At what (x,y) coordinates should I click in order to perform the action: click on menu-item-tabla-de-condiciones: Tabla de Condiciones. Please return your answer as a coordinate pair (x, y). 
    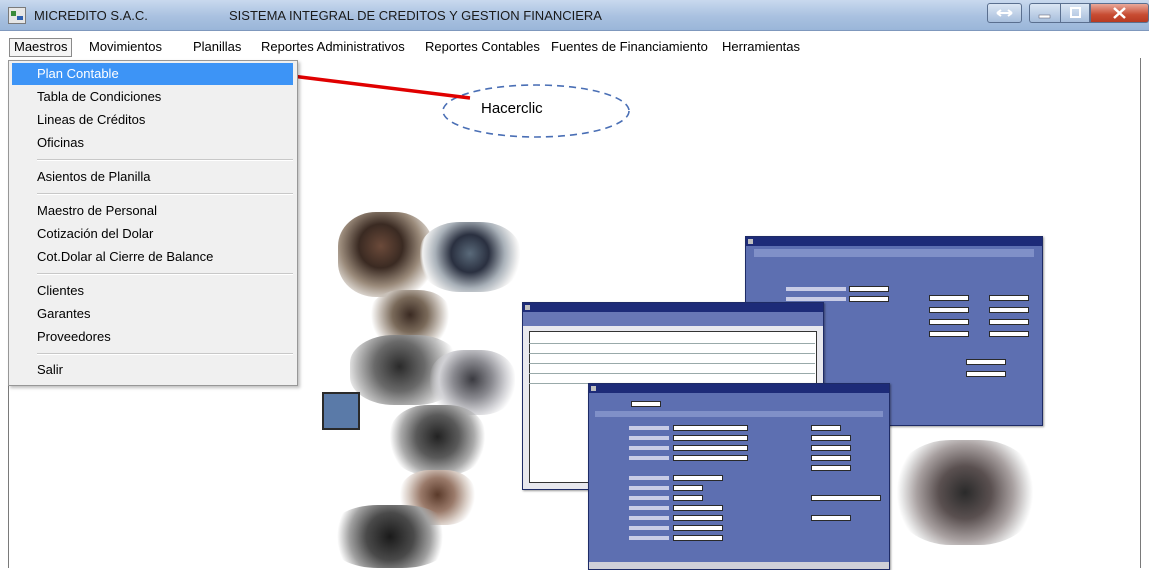
    Looking at the image, I should click on (152, 97).